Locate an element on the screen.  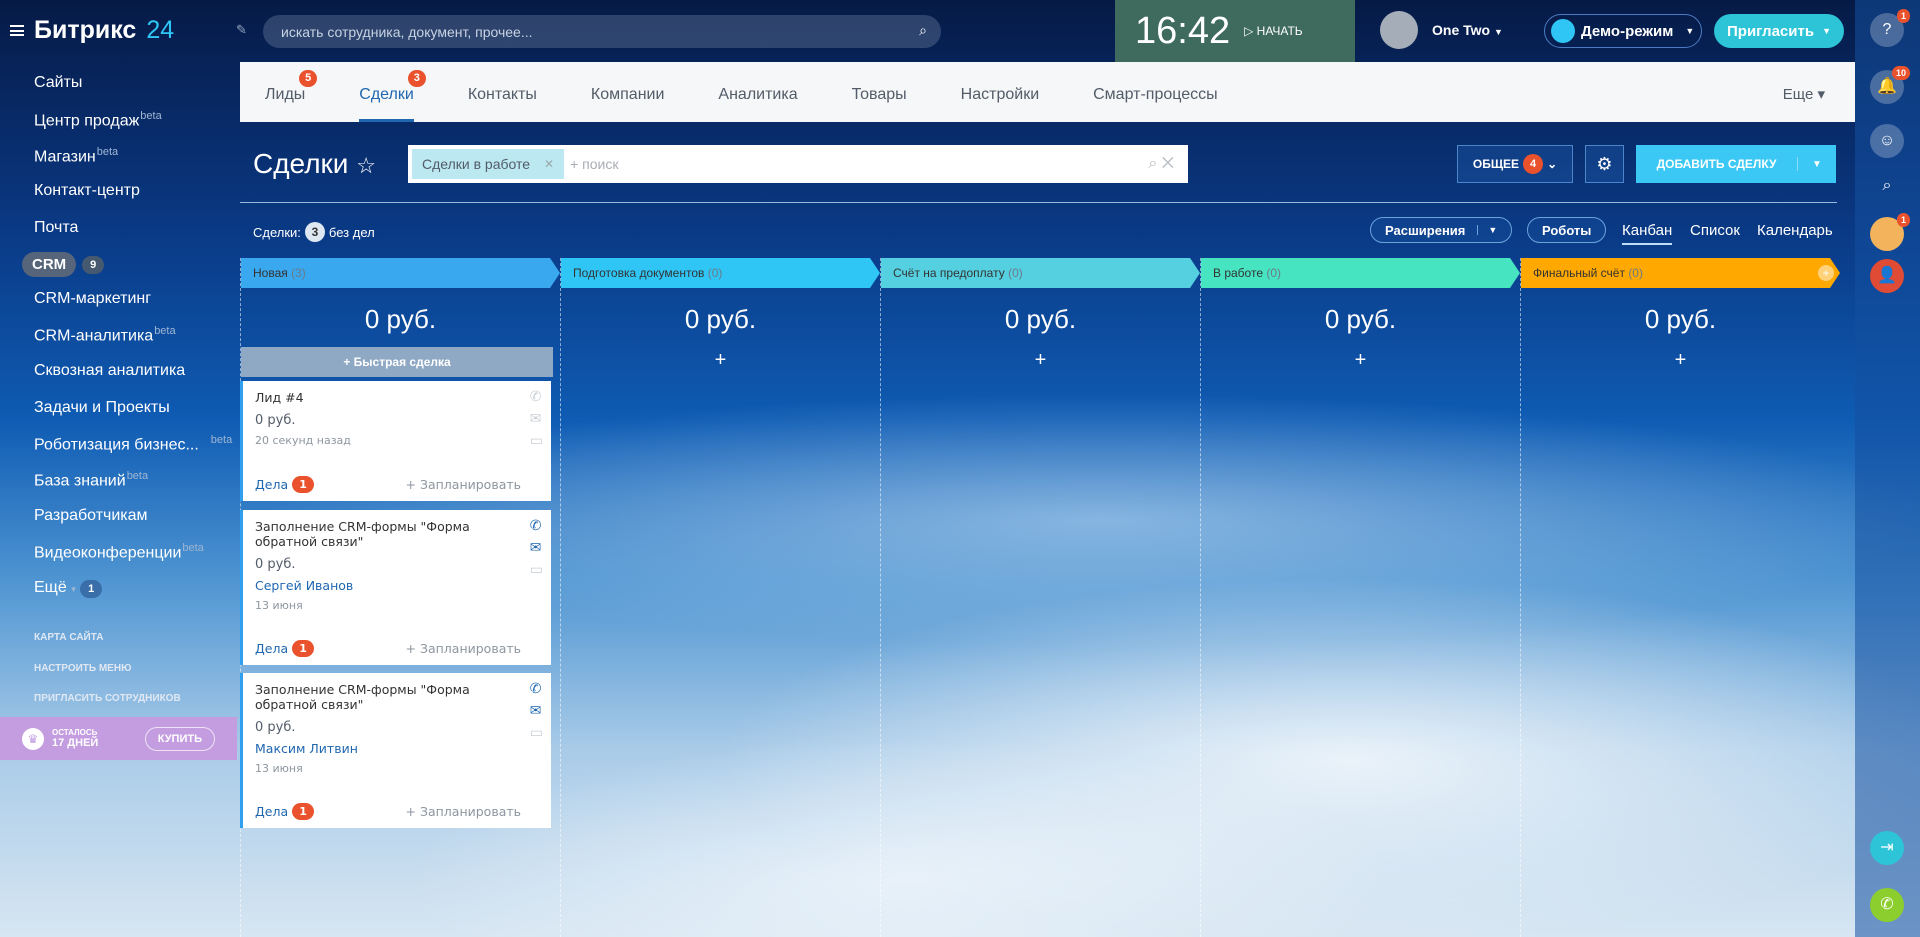
logo: Битрикс 24 is located at coordinates (92, 30).